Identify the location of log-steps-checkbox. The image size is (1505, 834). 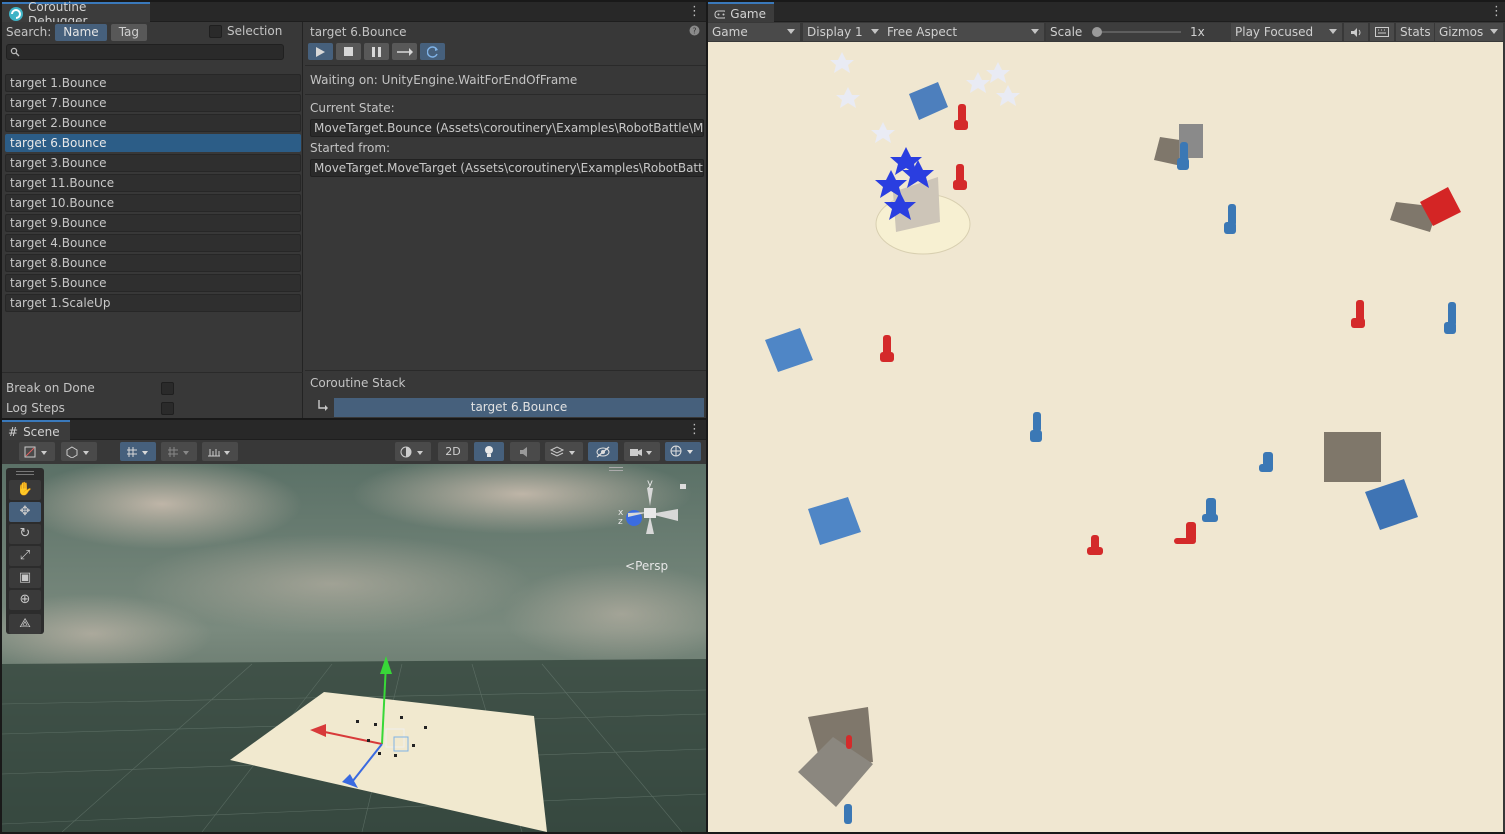
(167, 408).